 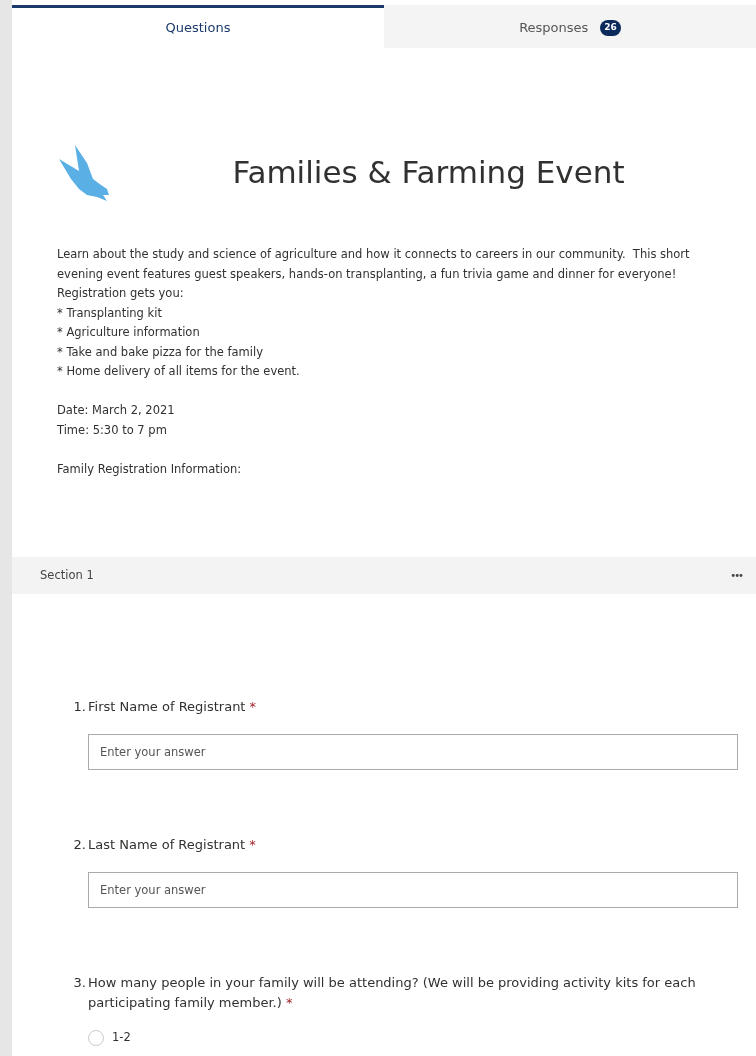 I want to click on description-text: Learn about the study and science of agriculture and how it connects to careers in our community. This short, so click(x=373, y=254).